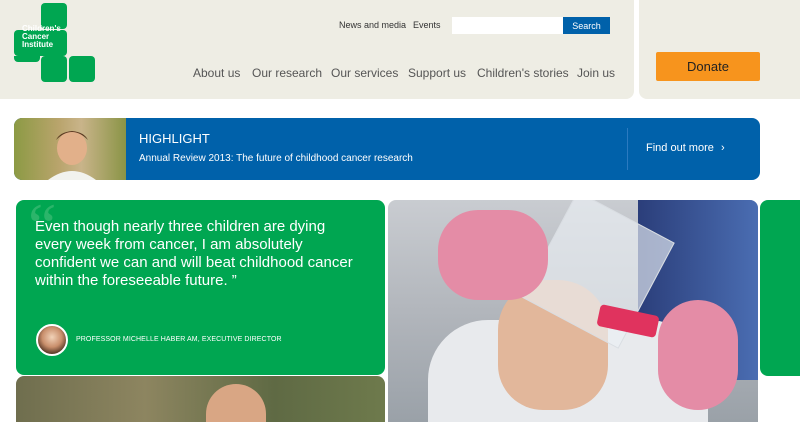  What do you see at coordinates (72, 155) in the screenshot?
I see `child-portrait-icon` at bounding box center [72, 155].